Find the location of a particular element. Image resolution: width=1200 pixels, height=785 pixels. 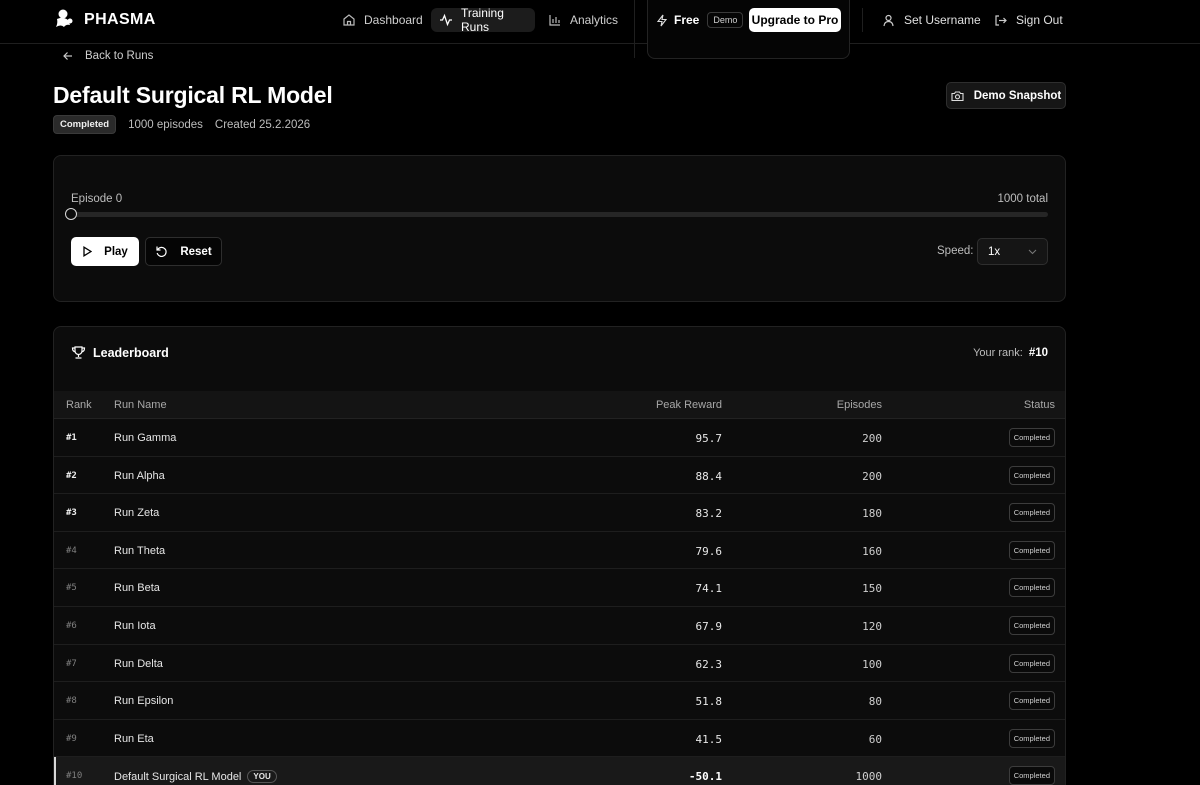

leaderboard-title-text: Leaderboard is located at coordinates (131, 352).